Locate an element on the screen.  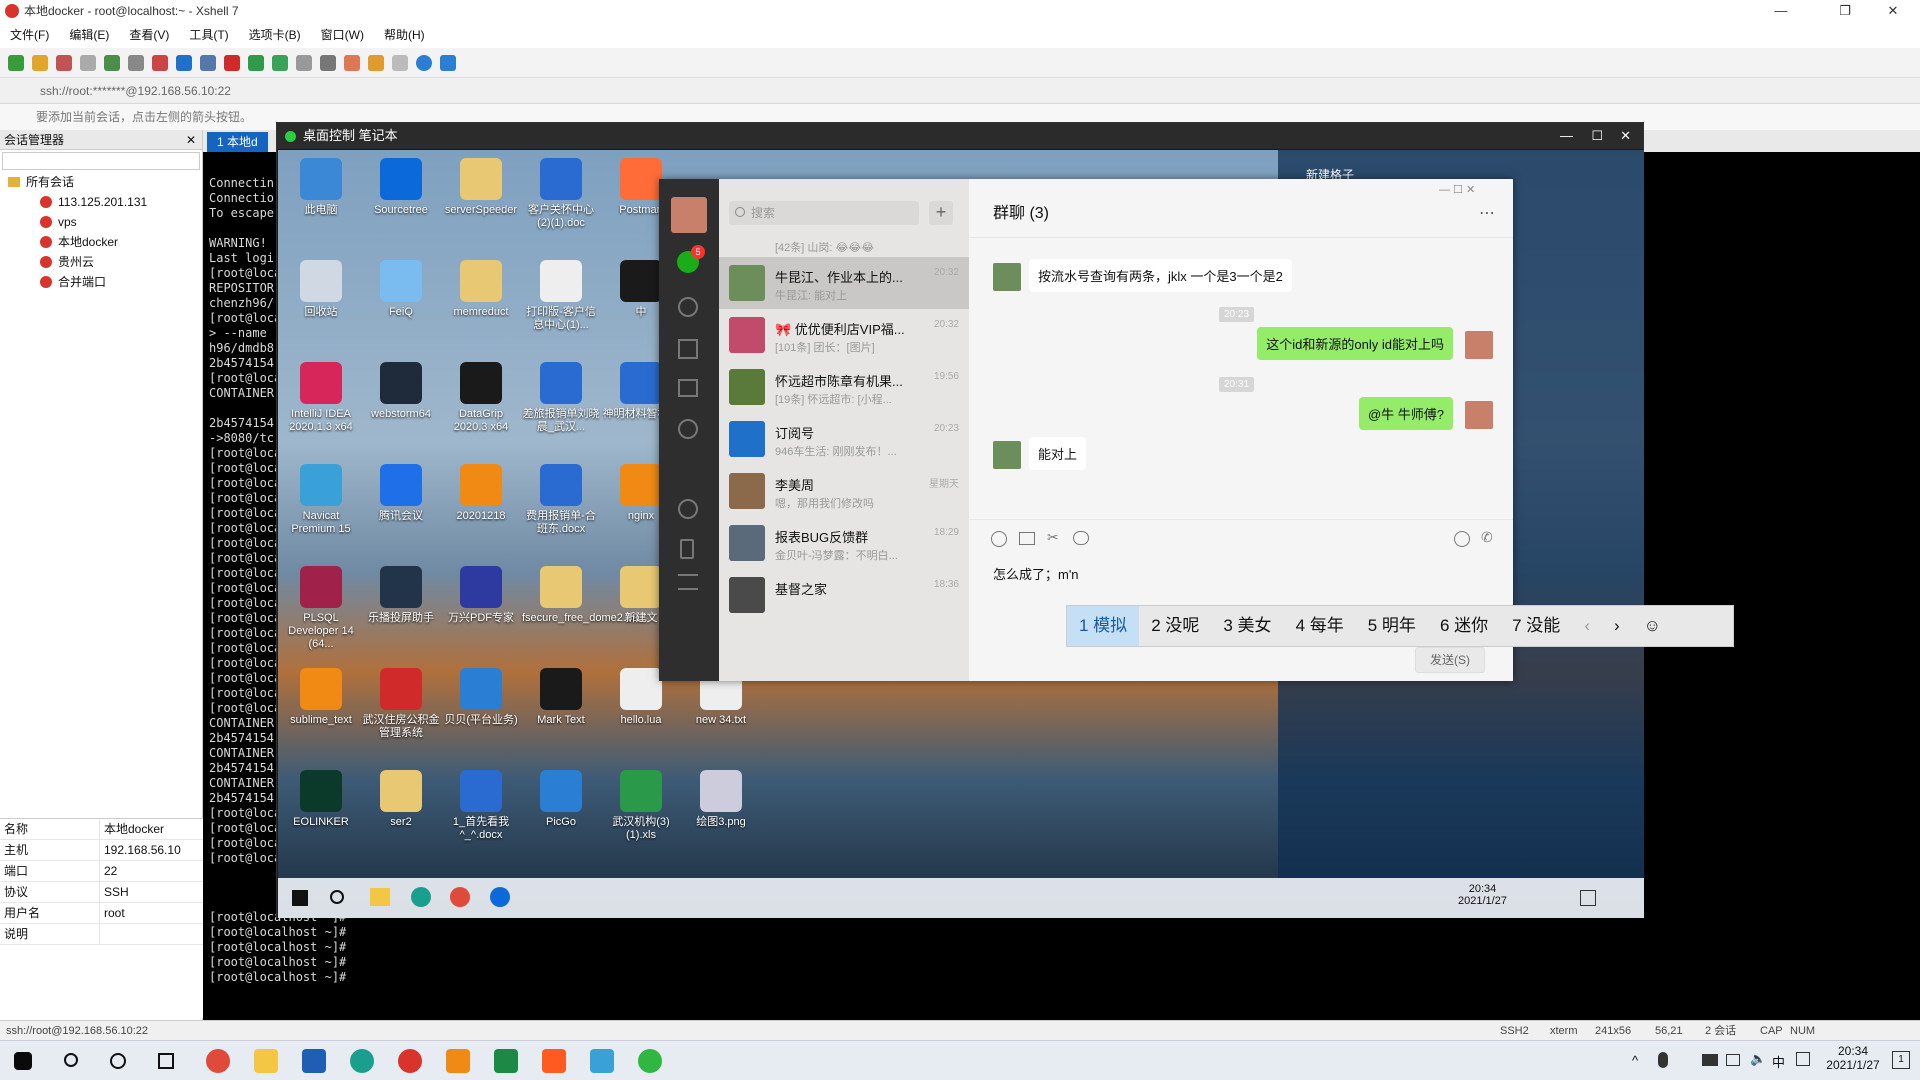
session-item: vps is located at coordinates (101, 222).